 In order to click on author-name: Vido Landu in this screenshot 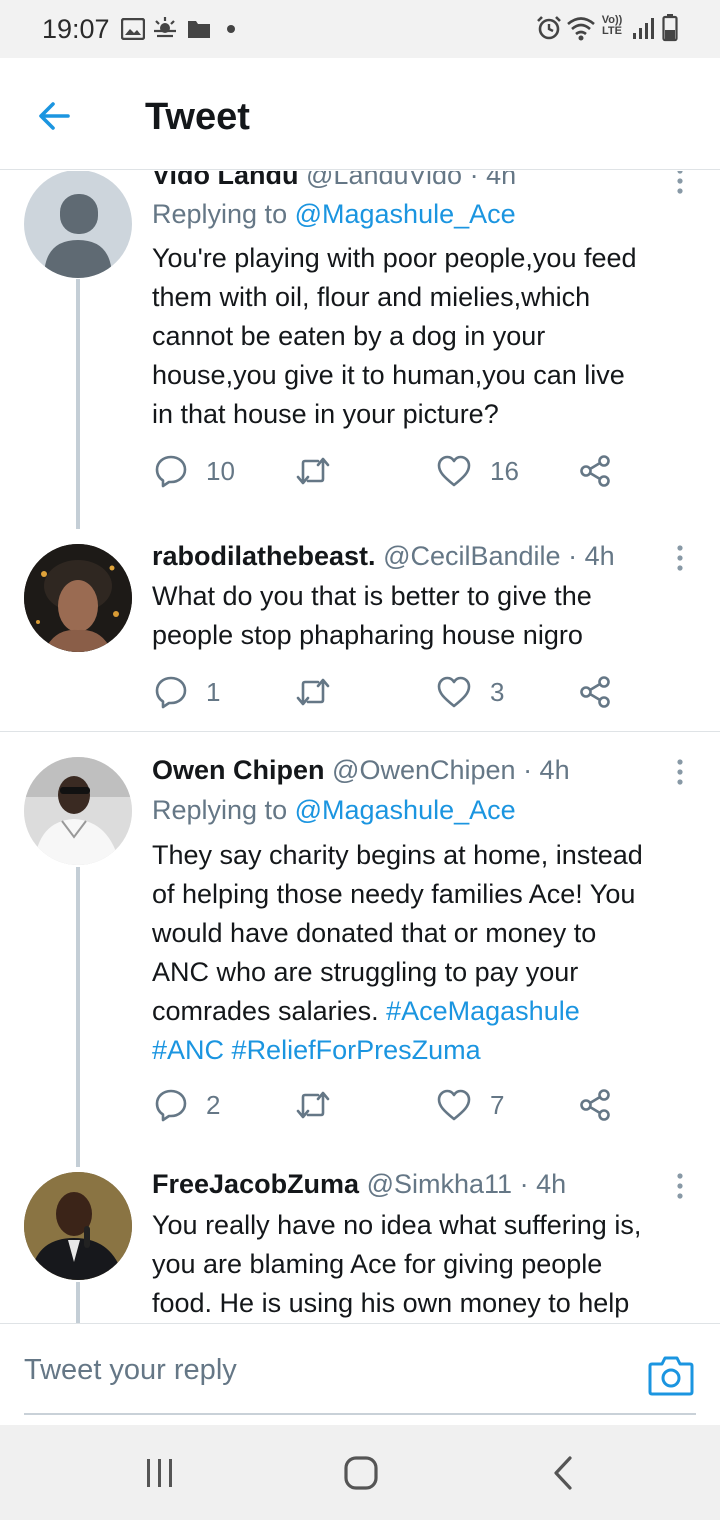, I will do `click(225, 180)`.